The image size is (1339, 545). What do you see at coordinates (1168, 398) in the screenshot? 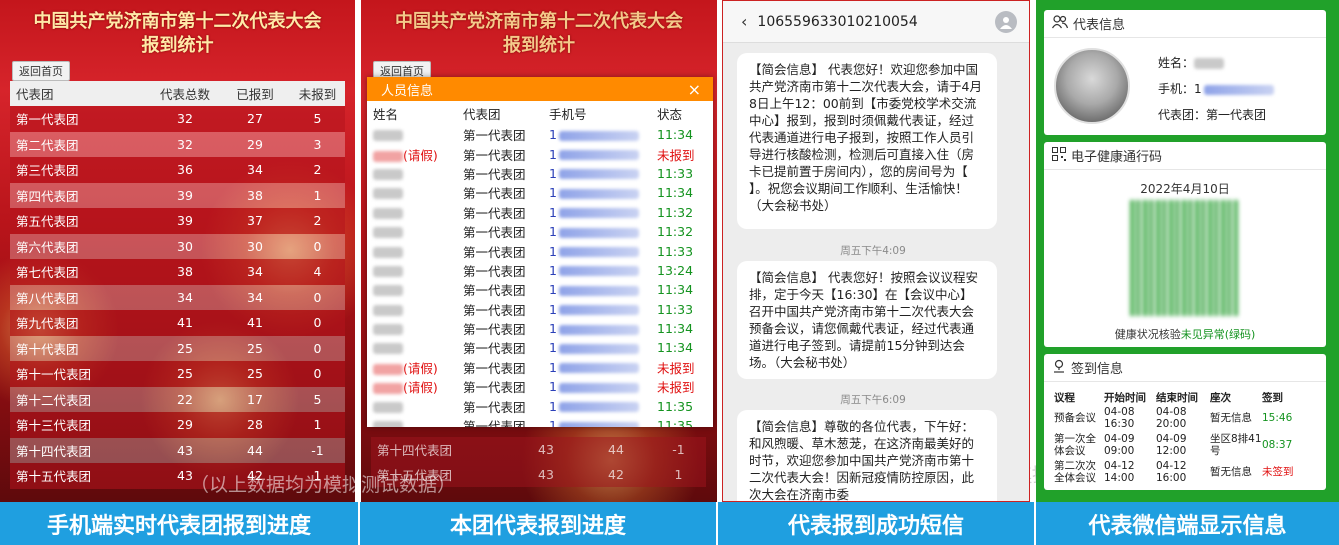
I see `table-header: 议程 开始时间 结束时间 座次 签到` at bounding box center [1168, 398].